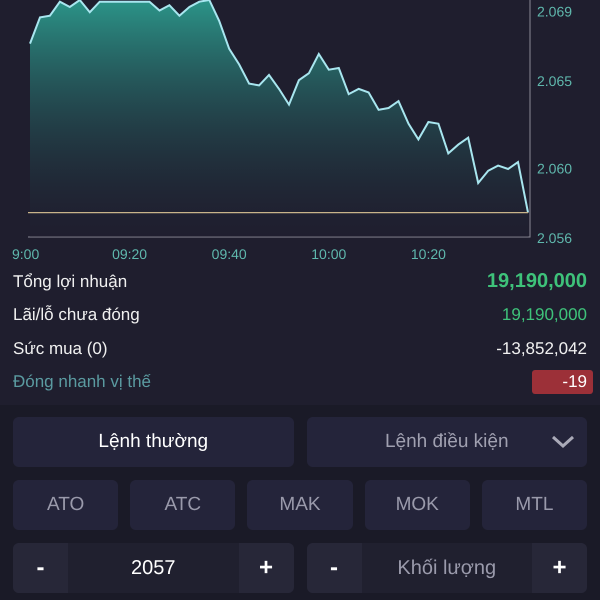 The height and width of the screenshot is (600, 600). What do you see at coordinates (82, 382) in the screenshot?
I see `summary-label: Đóng nhanh vị thế` at bounding box center [82, 382].